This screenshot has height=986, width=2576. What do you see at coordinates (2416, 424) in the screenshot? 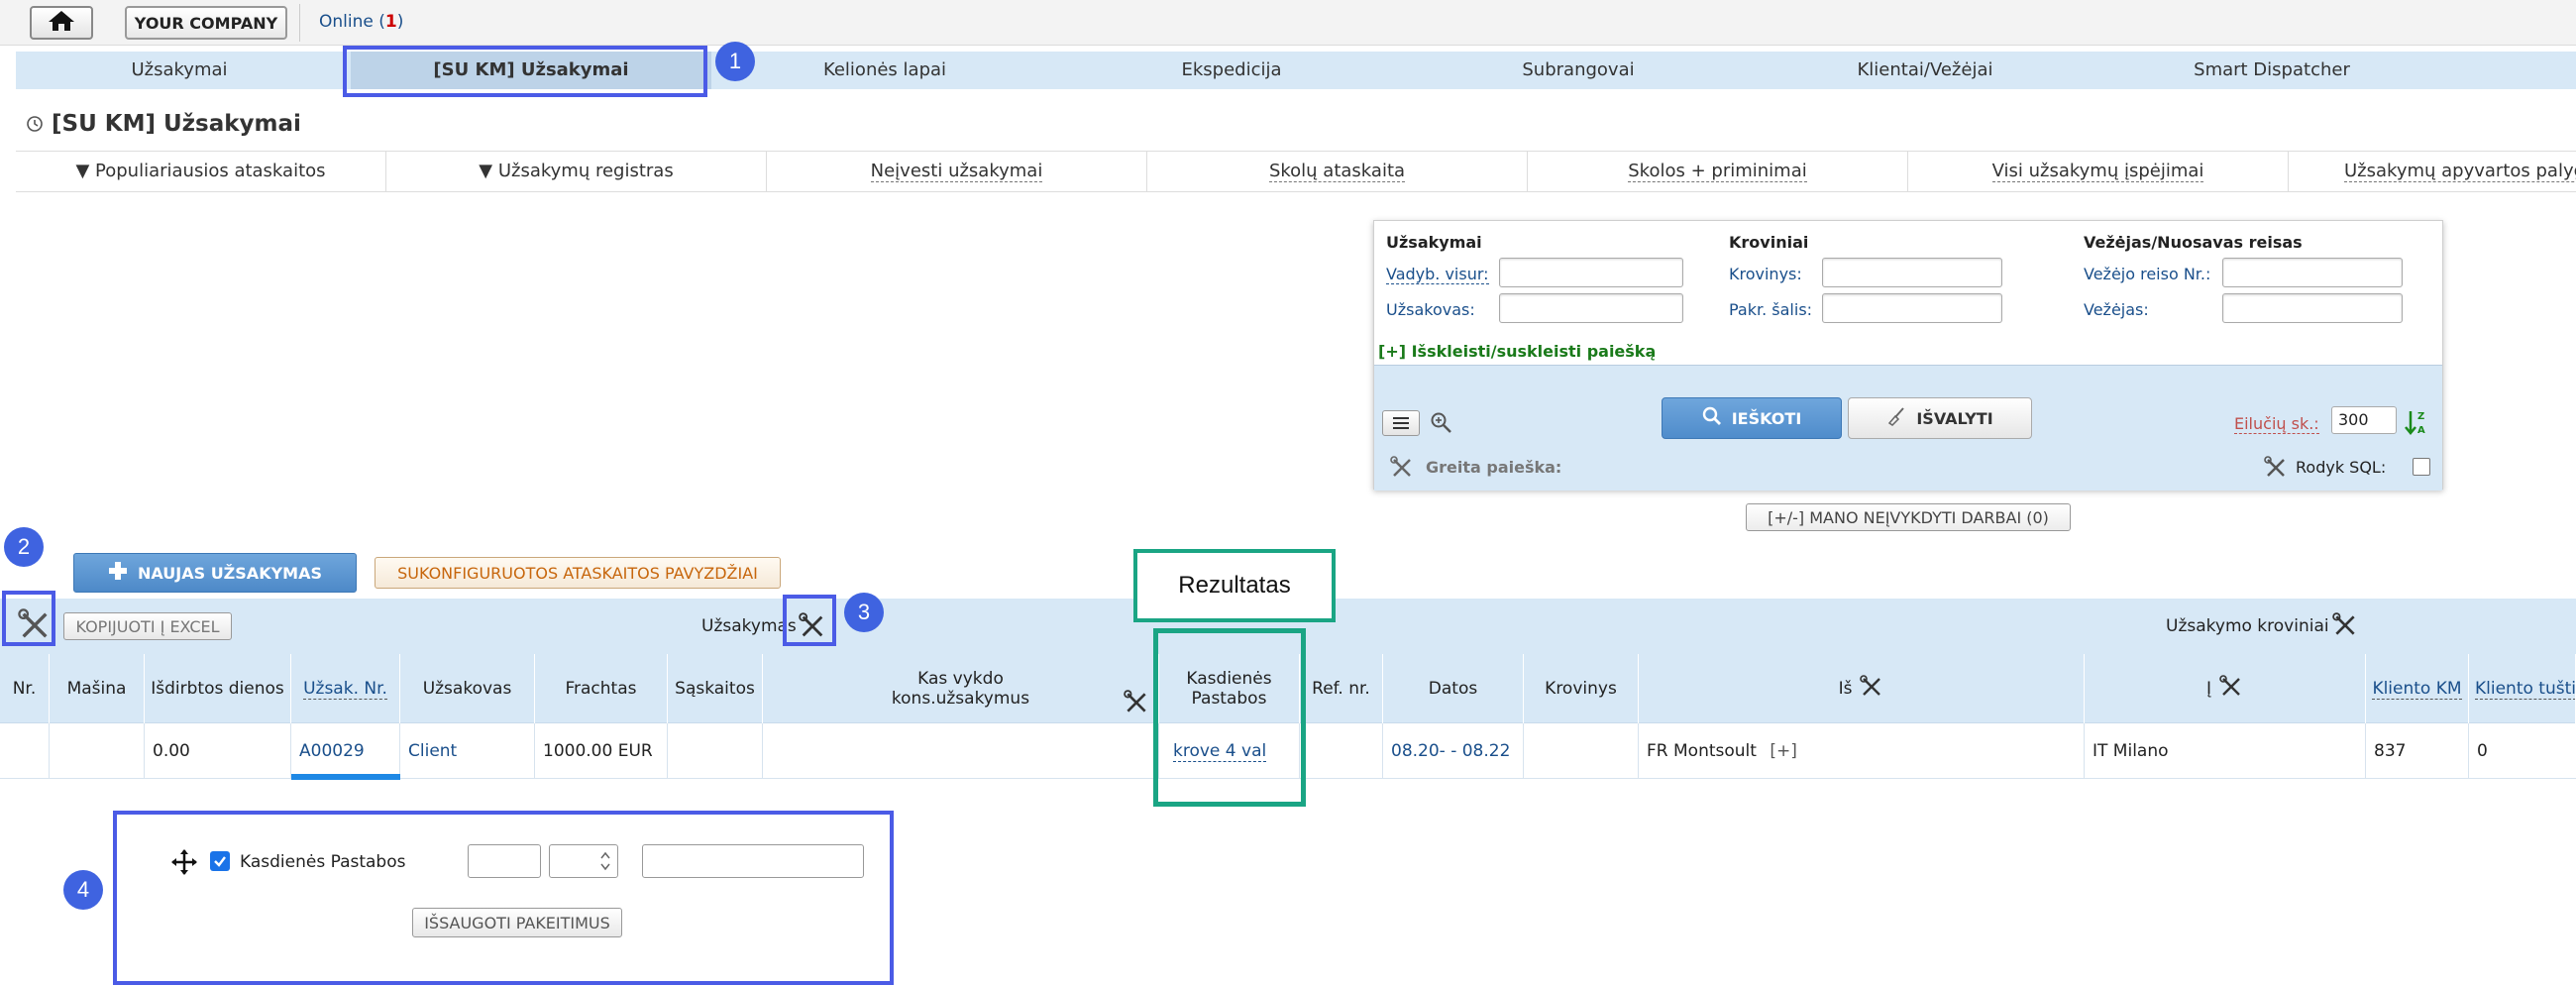
I see `sort-az-icon: ZA` at bounding box center [2416, 424].